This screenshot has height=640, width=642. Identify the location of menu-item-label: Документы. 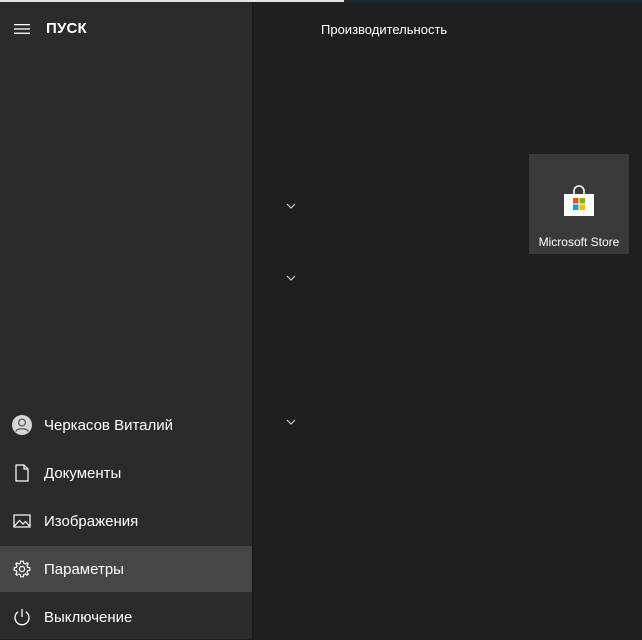
(83, 473).